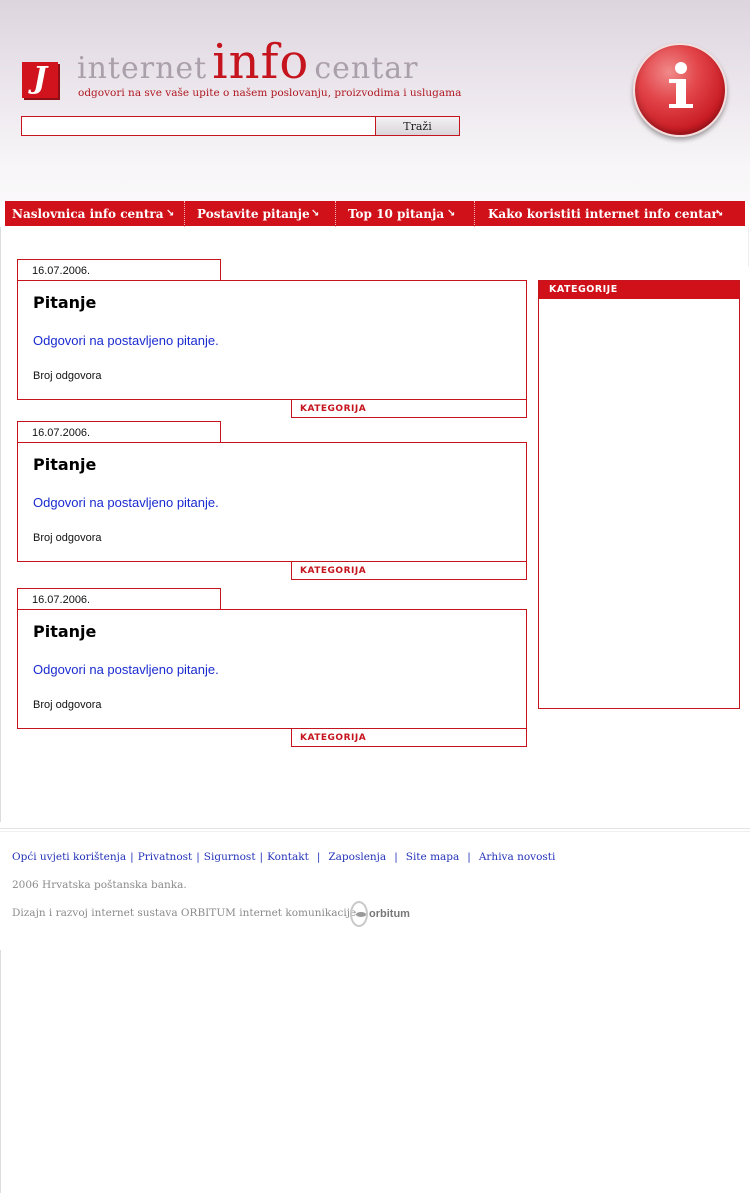 Image resolution: width=750 pixels, height=1193 pixels. Describe the element at coordinates (639, 290) in the screenshot. I see `sidebar-heading: KATEGORIJE` at that location.